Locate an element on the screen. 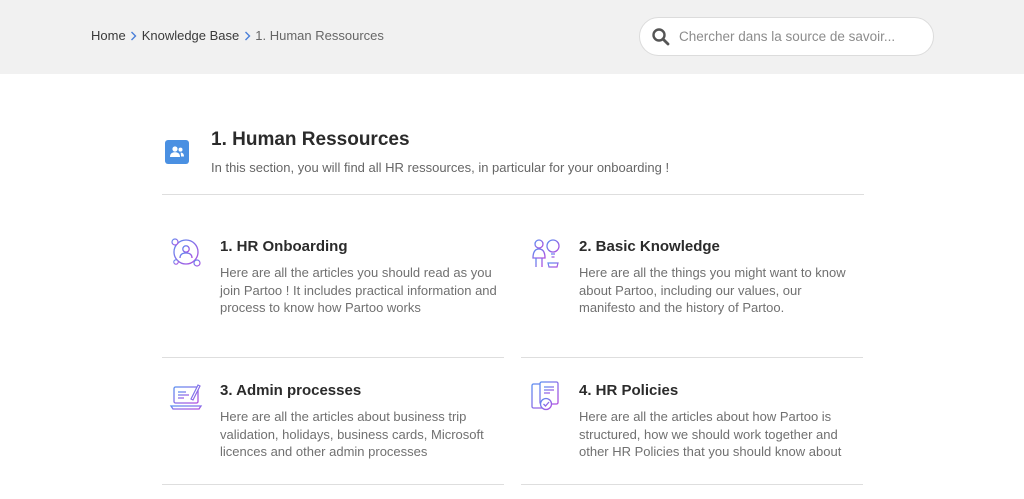 This screenshot has height=499, width=1024. people-icon is located at coordinates (177, 152).